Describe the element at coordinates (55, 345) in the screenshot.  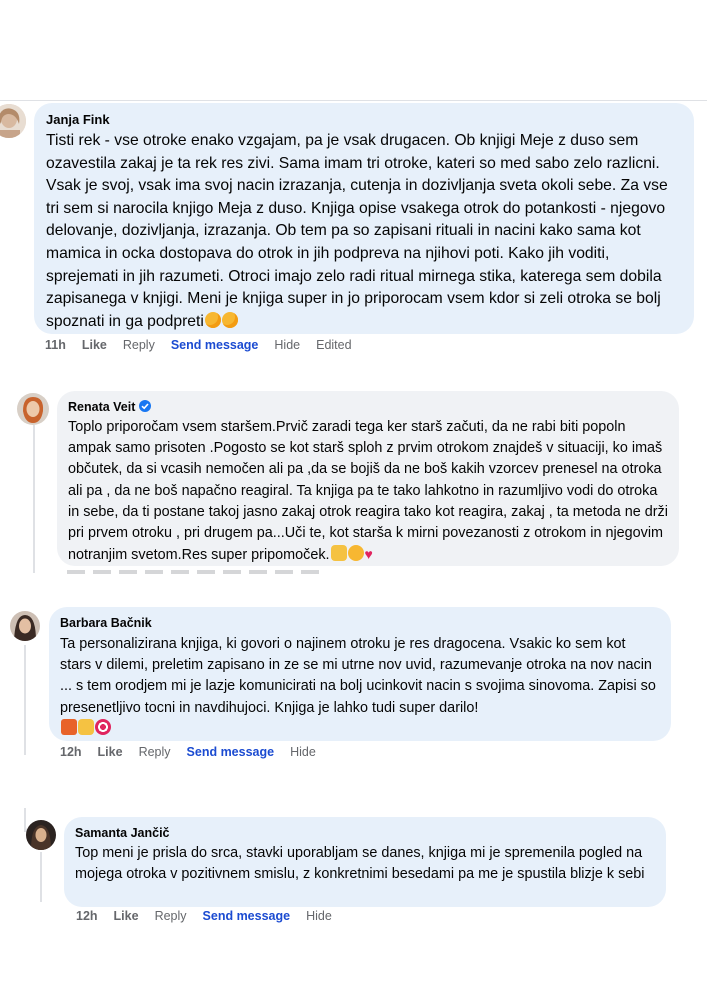
I see `comment-time: 11h` at that location.